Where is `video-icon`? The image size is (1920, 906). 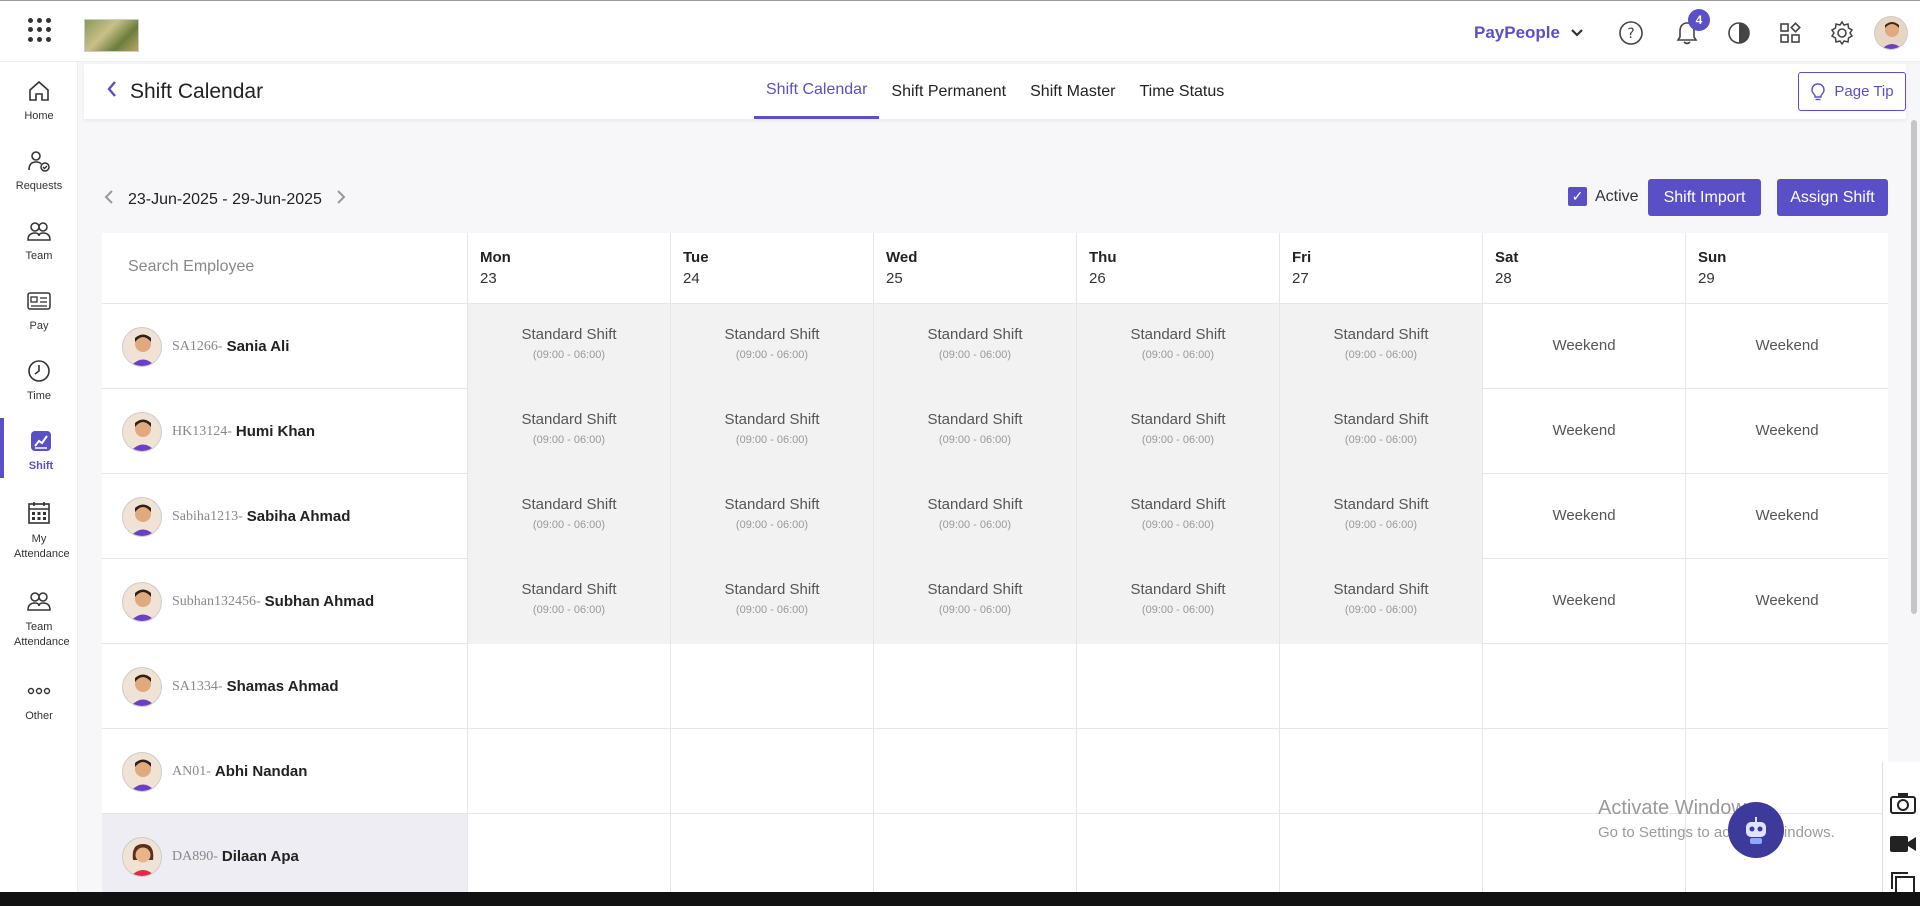
video-icon is located at coordinates (1903, 844).